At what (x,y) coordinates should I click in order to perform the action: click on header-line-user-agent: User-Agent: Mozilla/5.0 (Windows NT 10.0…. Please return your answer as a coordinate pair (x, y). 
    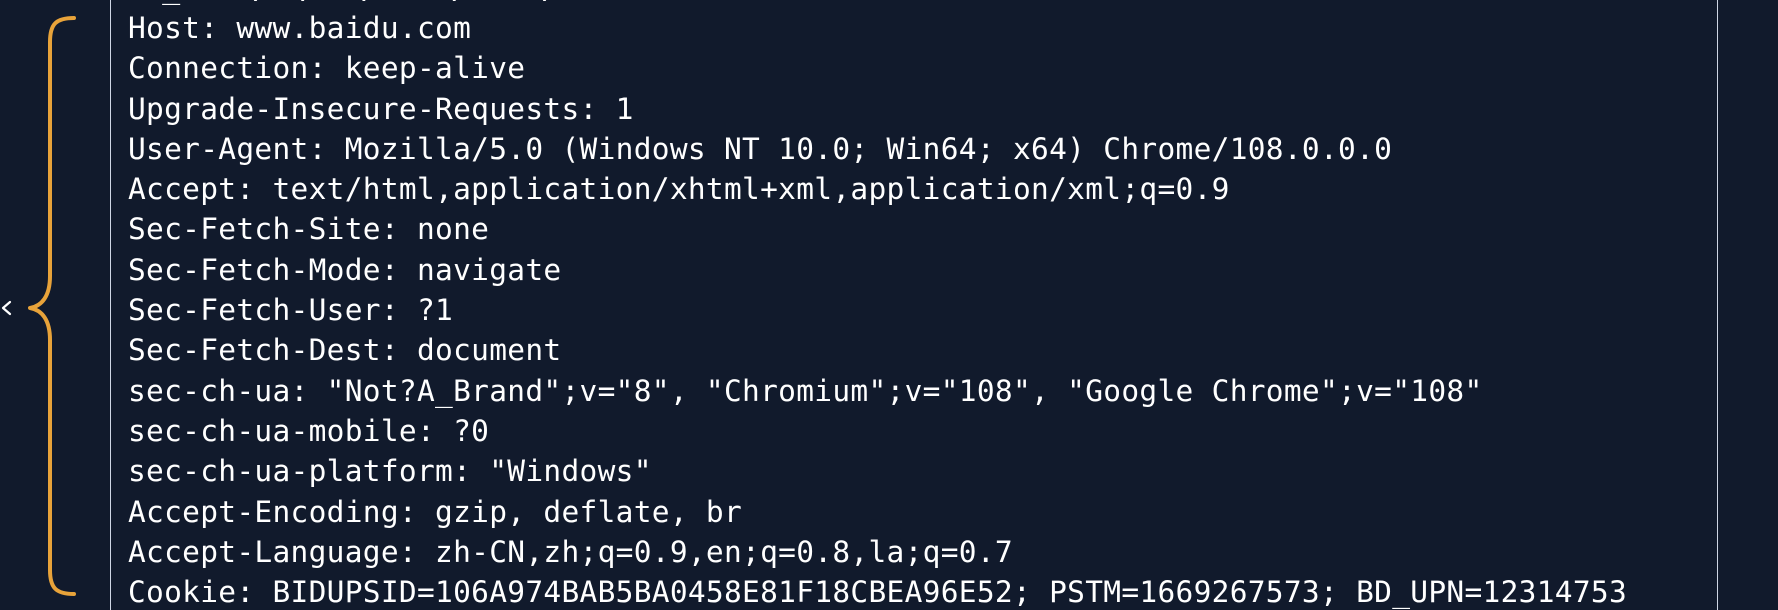
    Looking at the image, I should click on (760, 148).